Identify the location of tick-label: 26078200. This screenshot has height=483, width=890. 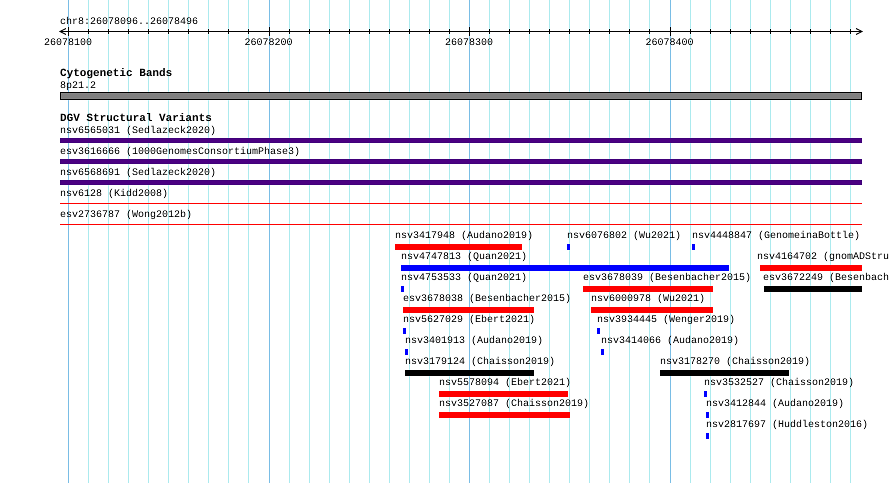
(268, 43).